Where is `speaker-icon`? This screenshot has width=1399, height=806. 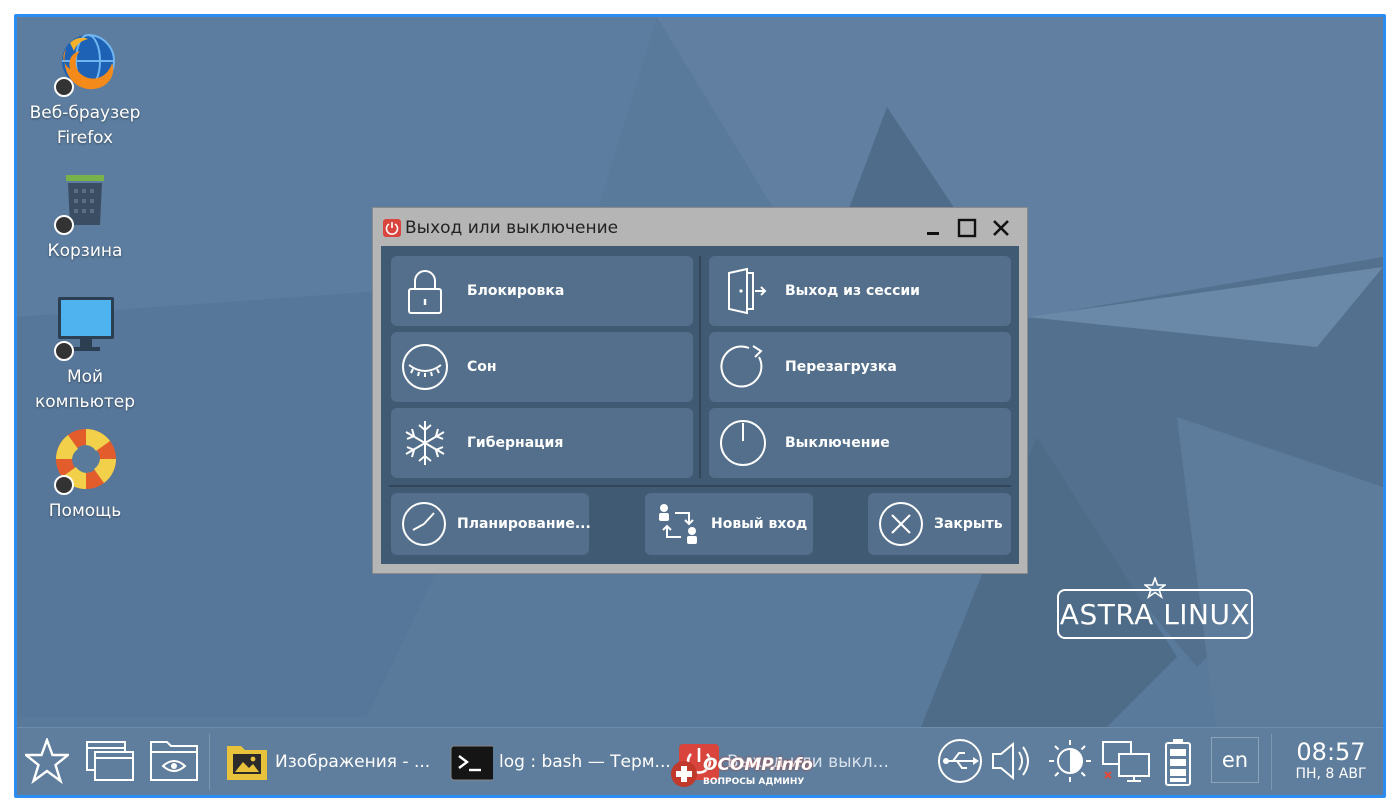 speaker-icon is located at coordinates (1010, 761).